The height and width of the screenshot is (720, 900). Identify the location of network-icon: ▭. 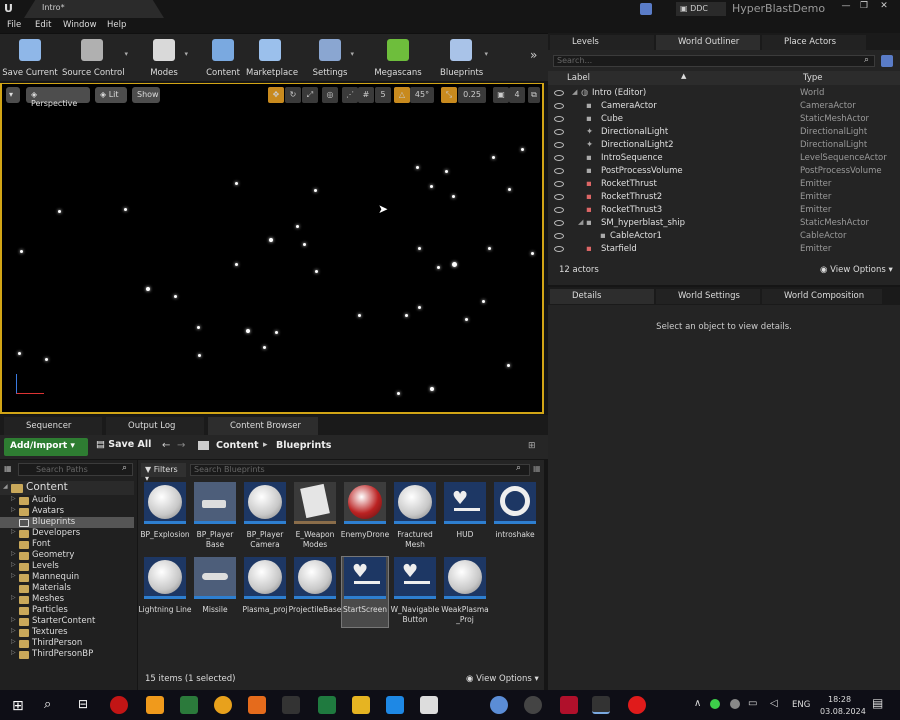
(752, 703).